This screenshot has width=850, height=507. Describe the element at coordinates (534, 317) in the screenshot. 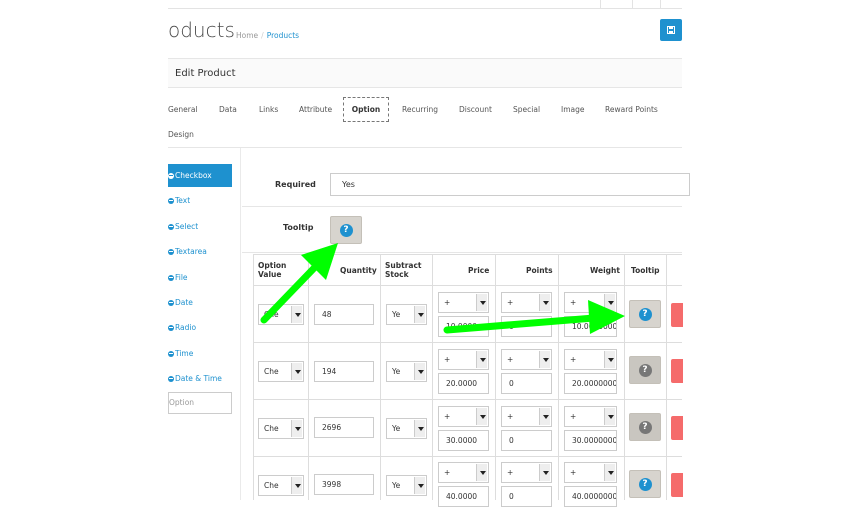

I see `annotation-arrow-right` at that location.